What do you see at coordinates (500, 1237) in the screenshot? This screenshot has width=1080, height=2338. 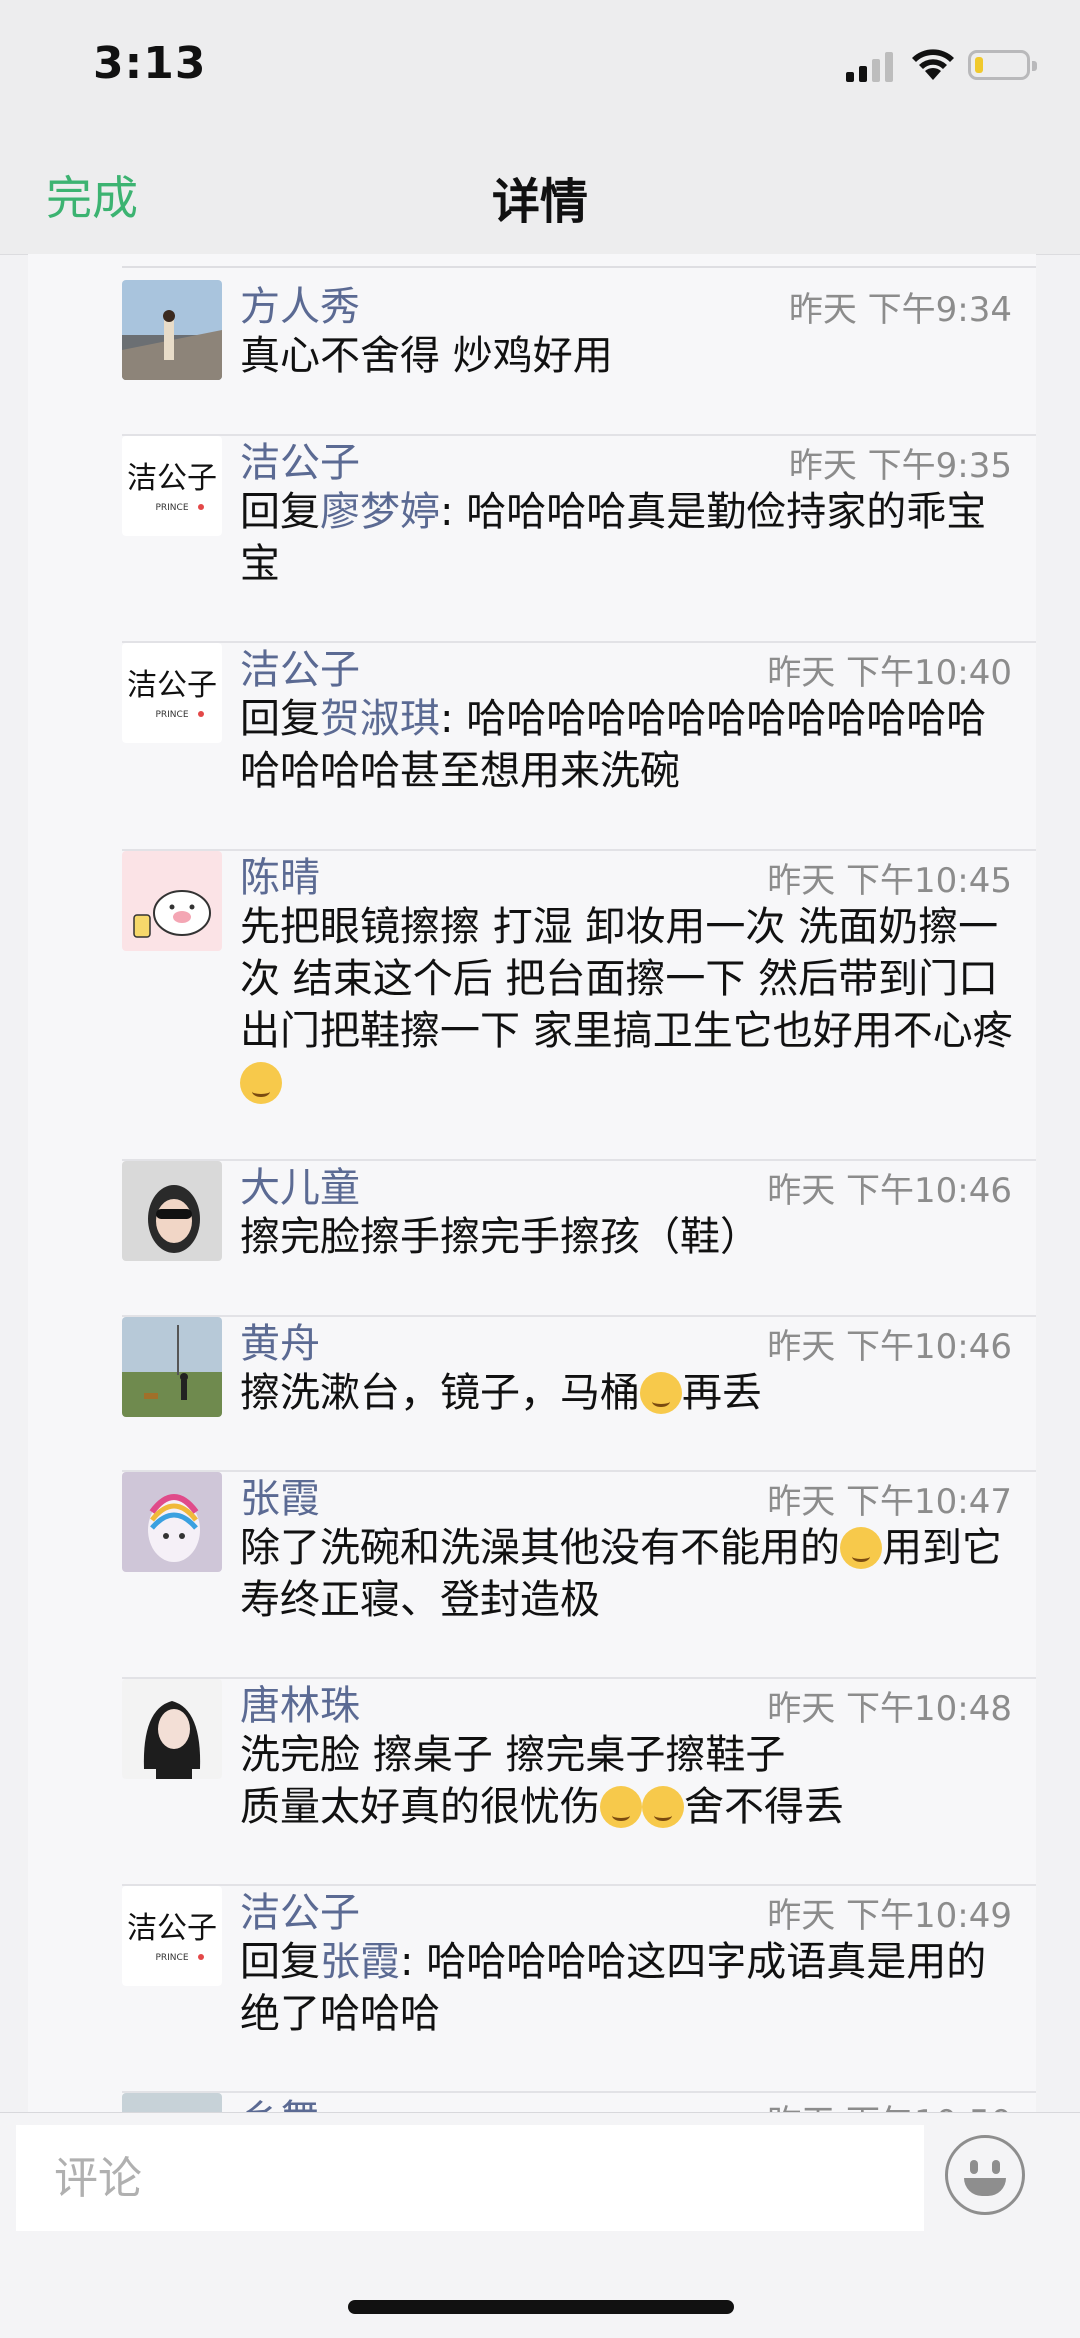 I see `comment-text: 擦完脸擦手擦完手擦孩（鞋）` at bounding box center [500, 1237].